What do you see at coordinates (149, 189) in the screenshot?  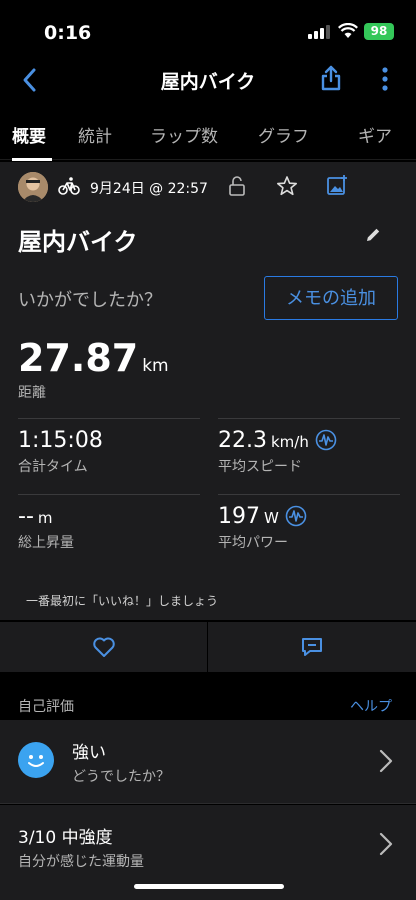 I see `activity-datetime: 9月24日 @ 22:57` at bounding box center [149, 189].